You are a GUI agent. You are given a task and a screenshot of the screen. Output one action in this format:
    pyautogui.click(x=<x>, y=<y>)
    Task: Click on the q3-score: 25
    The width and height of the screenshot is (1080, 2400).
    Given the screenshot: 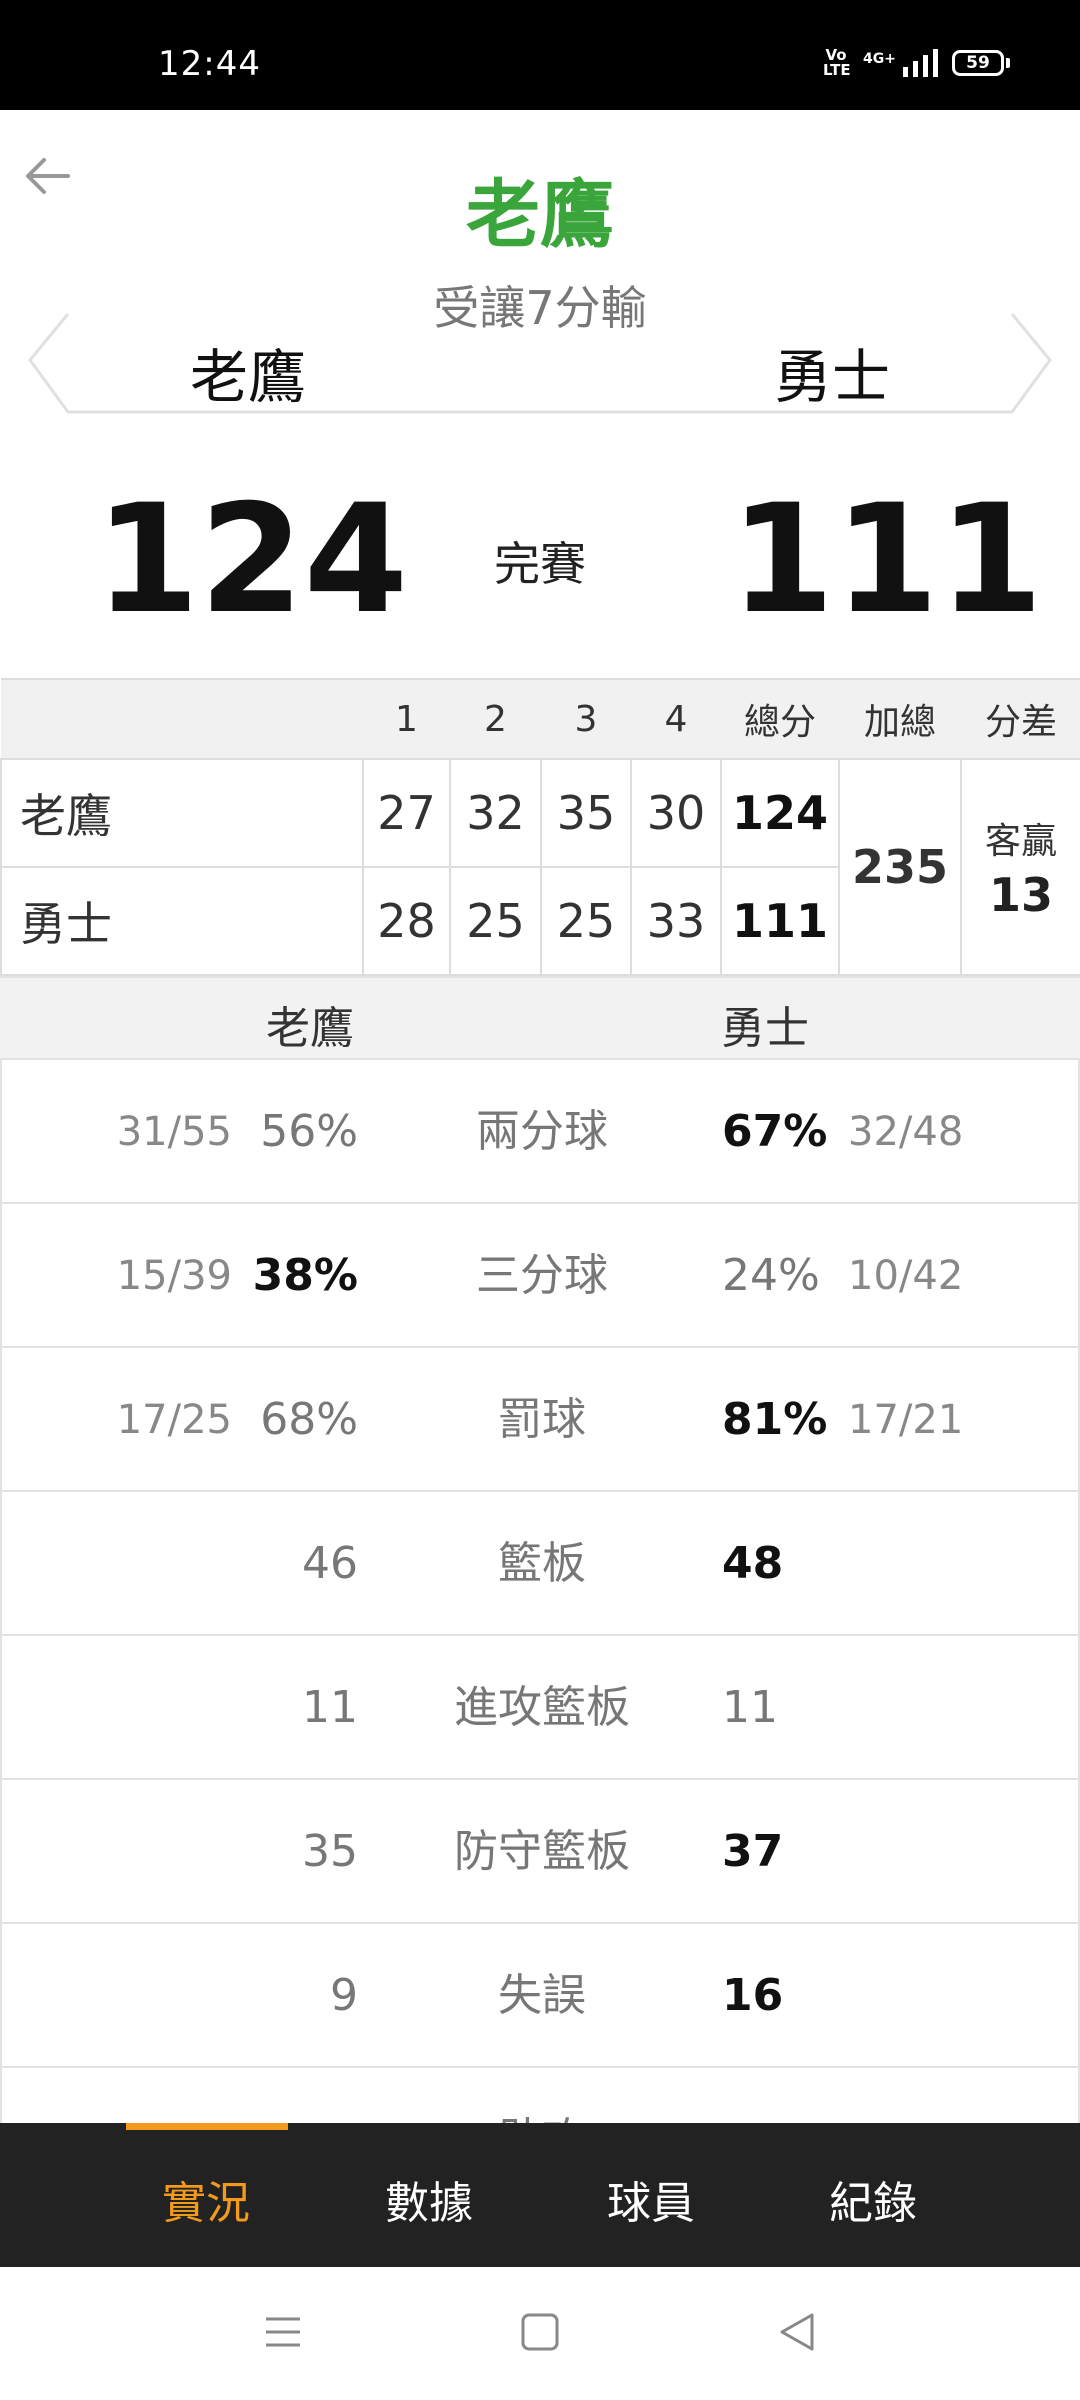 What is the action you would take?
    pyautogui.click(x=586, y=921)
    